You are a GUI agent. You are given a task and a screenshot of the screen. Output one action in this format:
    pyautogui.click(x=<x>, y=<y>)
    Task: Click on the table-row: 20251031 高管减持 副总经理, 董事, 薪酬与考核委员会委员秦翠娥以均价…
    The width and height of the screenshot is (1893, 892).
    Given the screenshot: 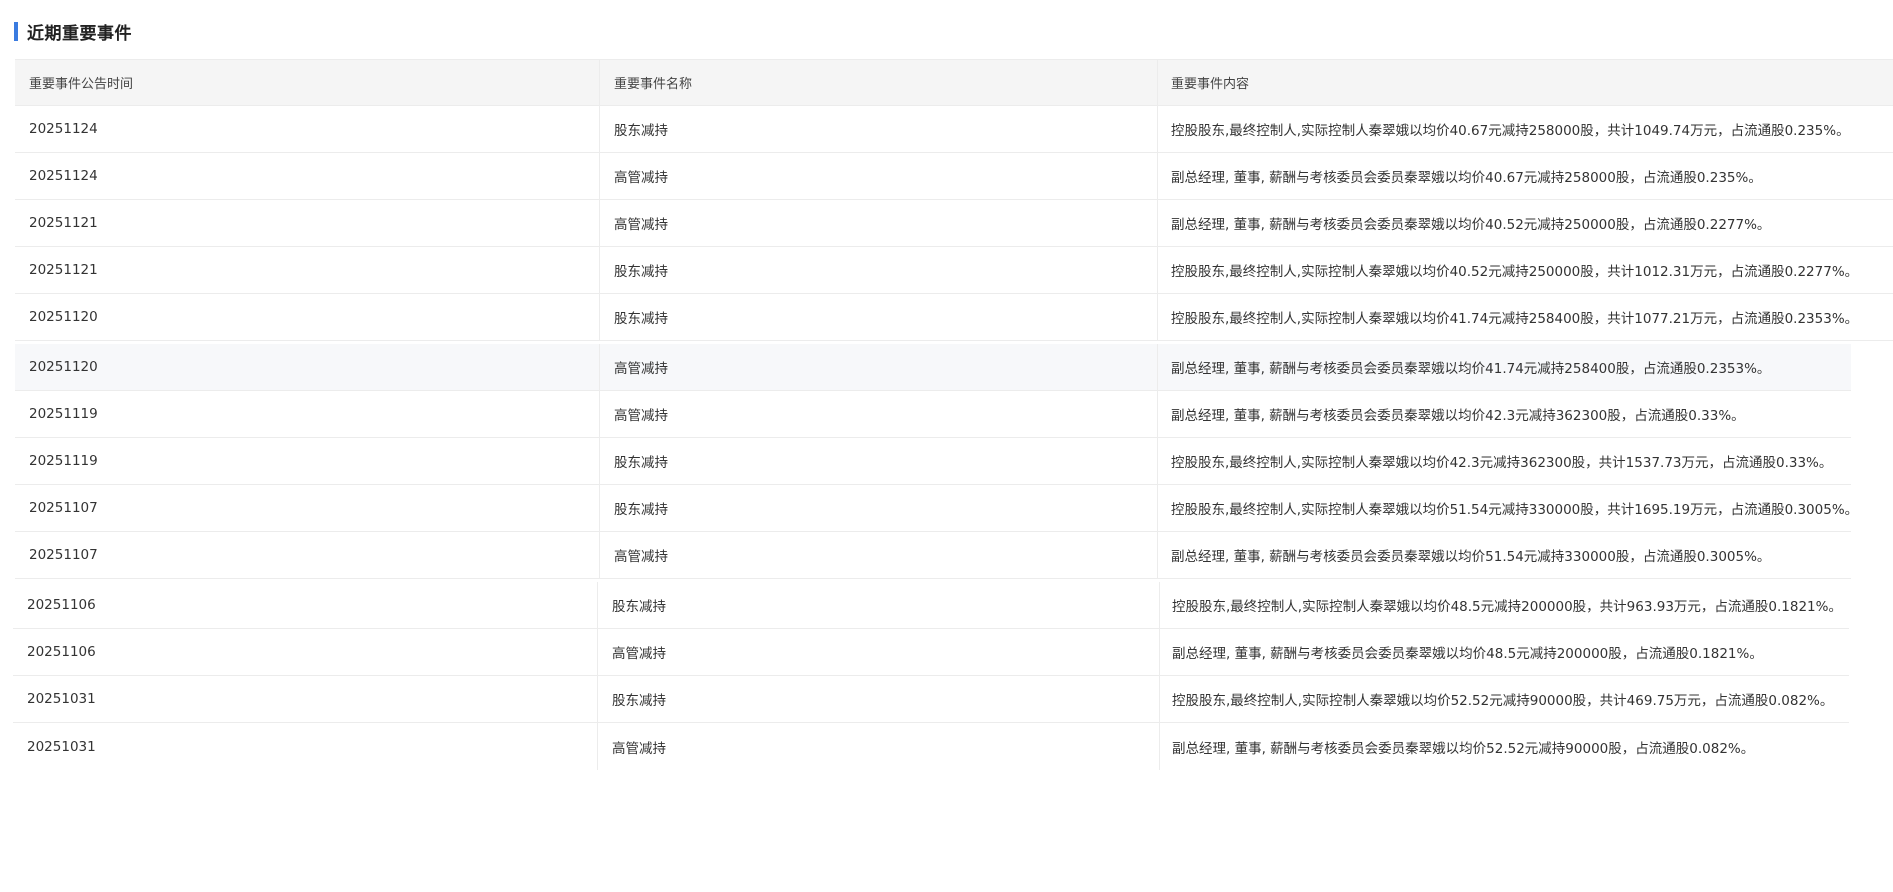 What is the action you would take?
    pyautogui.click(x=931, y=746)
    